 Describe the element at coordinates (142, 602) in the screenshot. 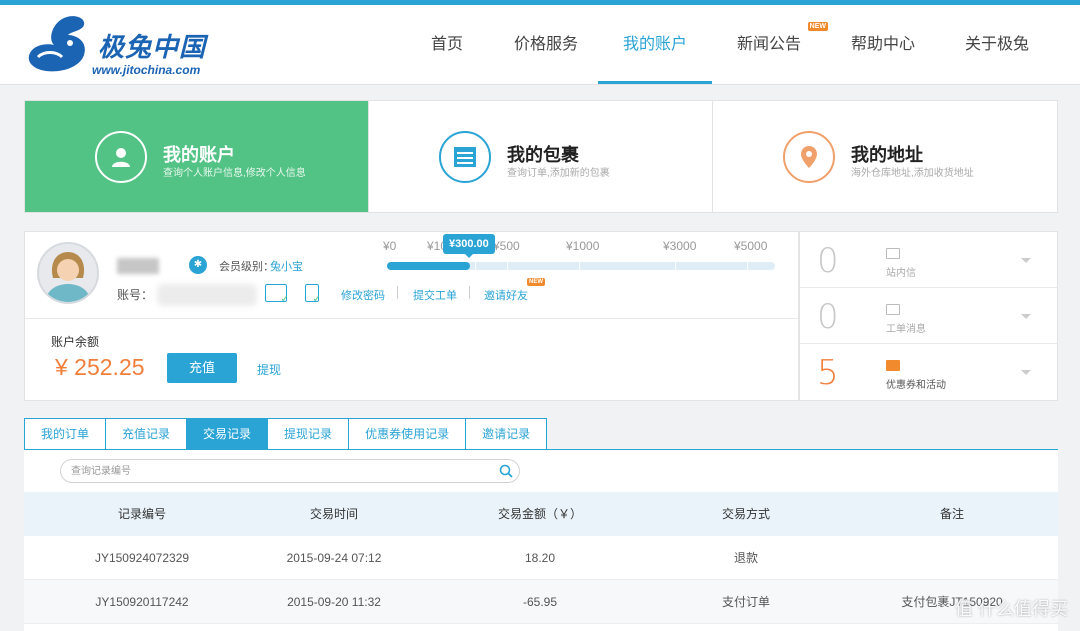

I see `cell-record-id: JY150920117242` at that location.